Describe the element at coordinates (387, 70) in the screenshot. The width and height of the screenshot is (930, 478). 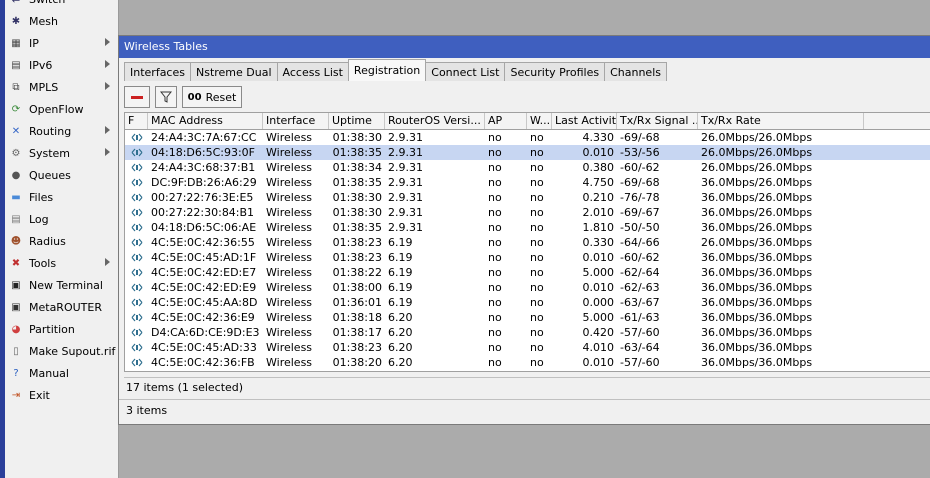
I see `tab-registration: Registration` at that location.